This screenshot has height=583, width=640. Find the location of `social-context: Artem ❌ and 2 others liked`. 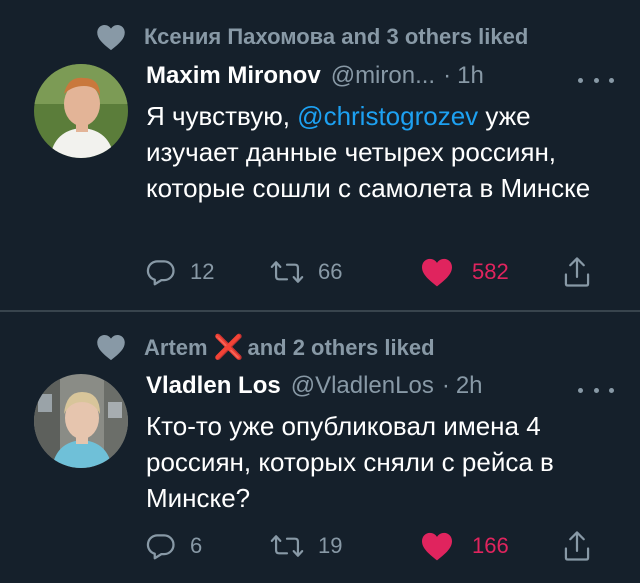

social-context: Artem ❌ and 2 others liked is located at coordinates (265, 347).